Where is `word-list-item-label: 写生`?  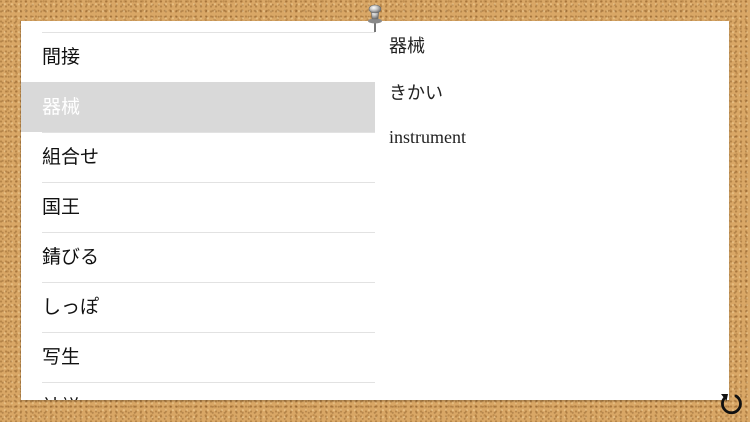 word-list-item-label: 写生 is located at coordinates (61, 357).